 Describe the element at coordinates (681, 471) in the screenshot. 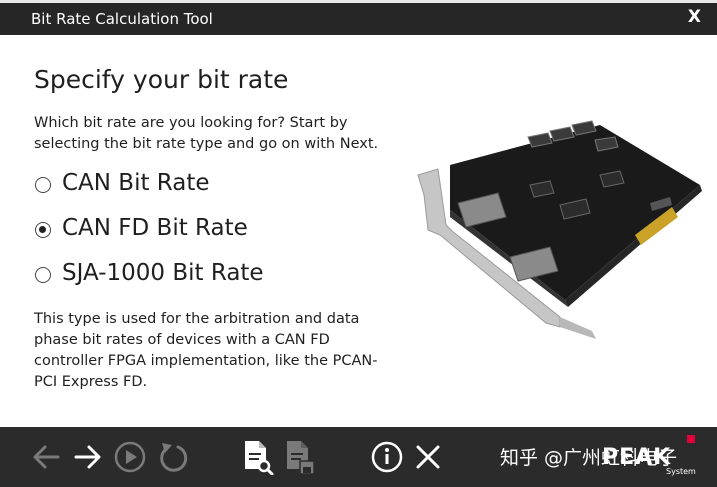

I see `logo-subtext: System` at that location.